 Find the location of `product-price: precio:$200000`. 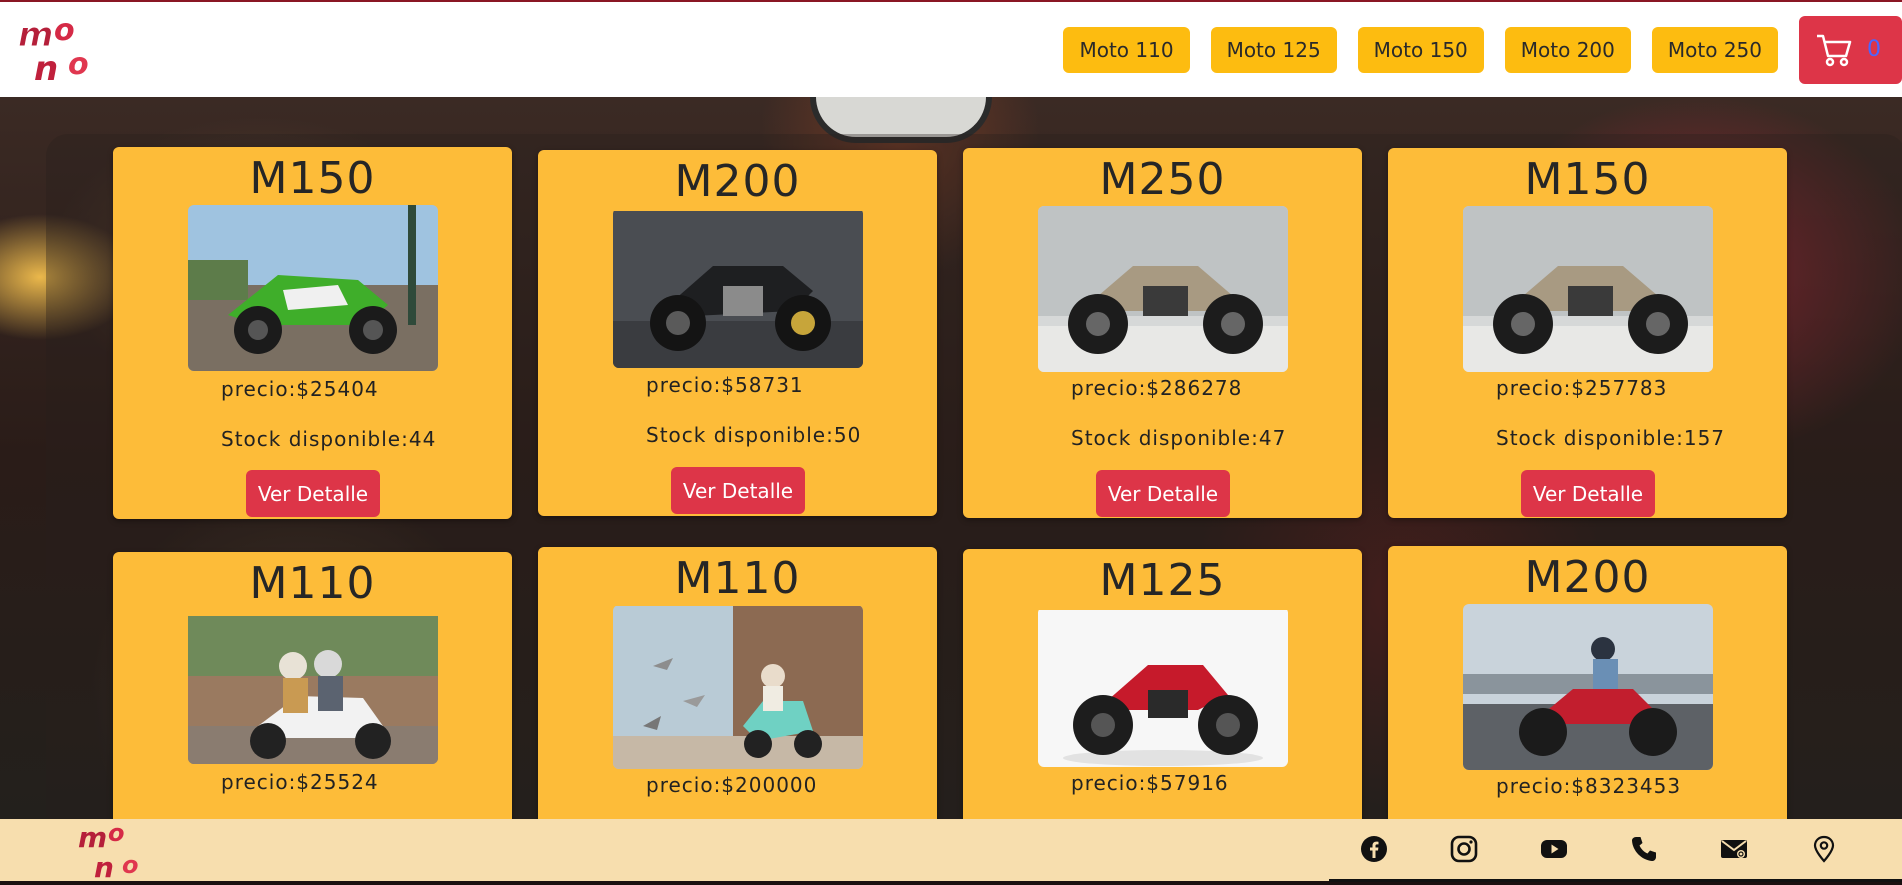

product-price: precio:$200000 is located at coordinates (732, 785).